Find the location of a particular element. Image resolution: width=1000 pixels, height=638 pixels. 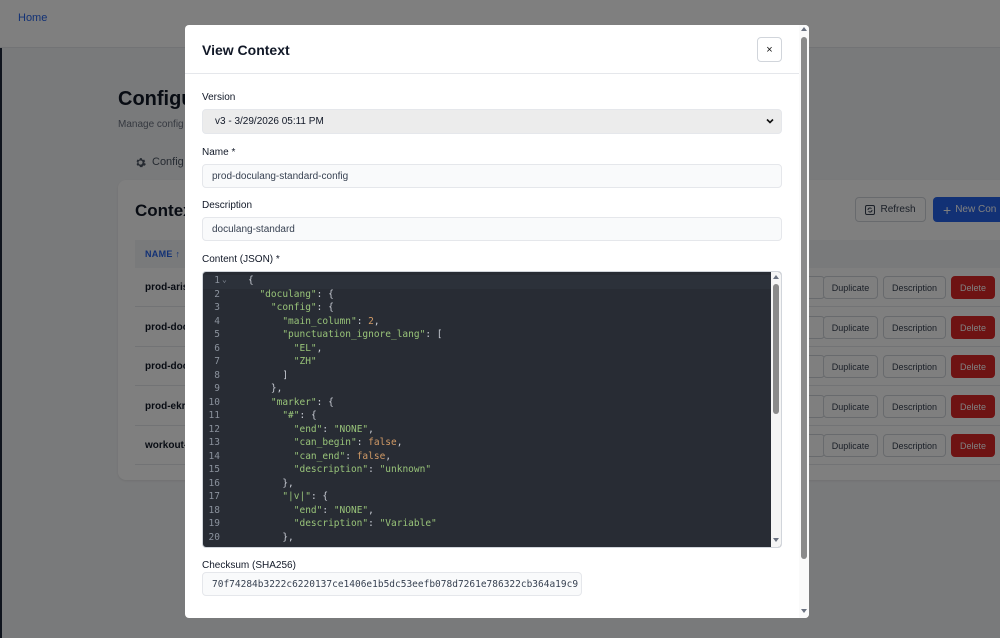

code-line: 20 }, is located at coordinates (488, 539).